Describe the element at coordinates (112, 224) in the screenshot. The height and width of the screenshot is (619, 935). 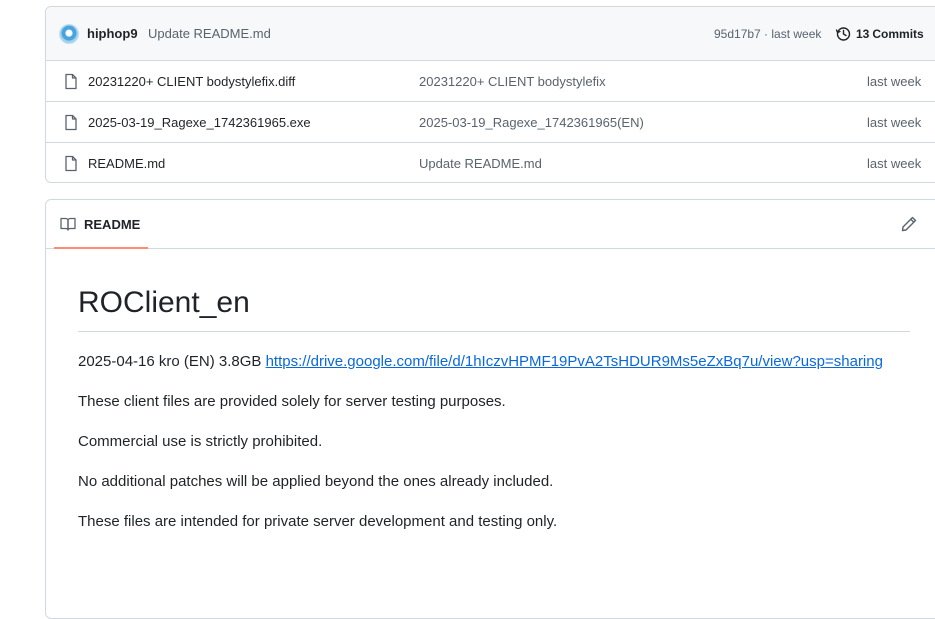
I see `tab-readme-label: README` at that location.